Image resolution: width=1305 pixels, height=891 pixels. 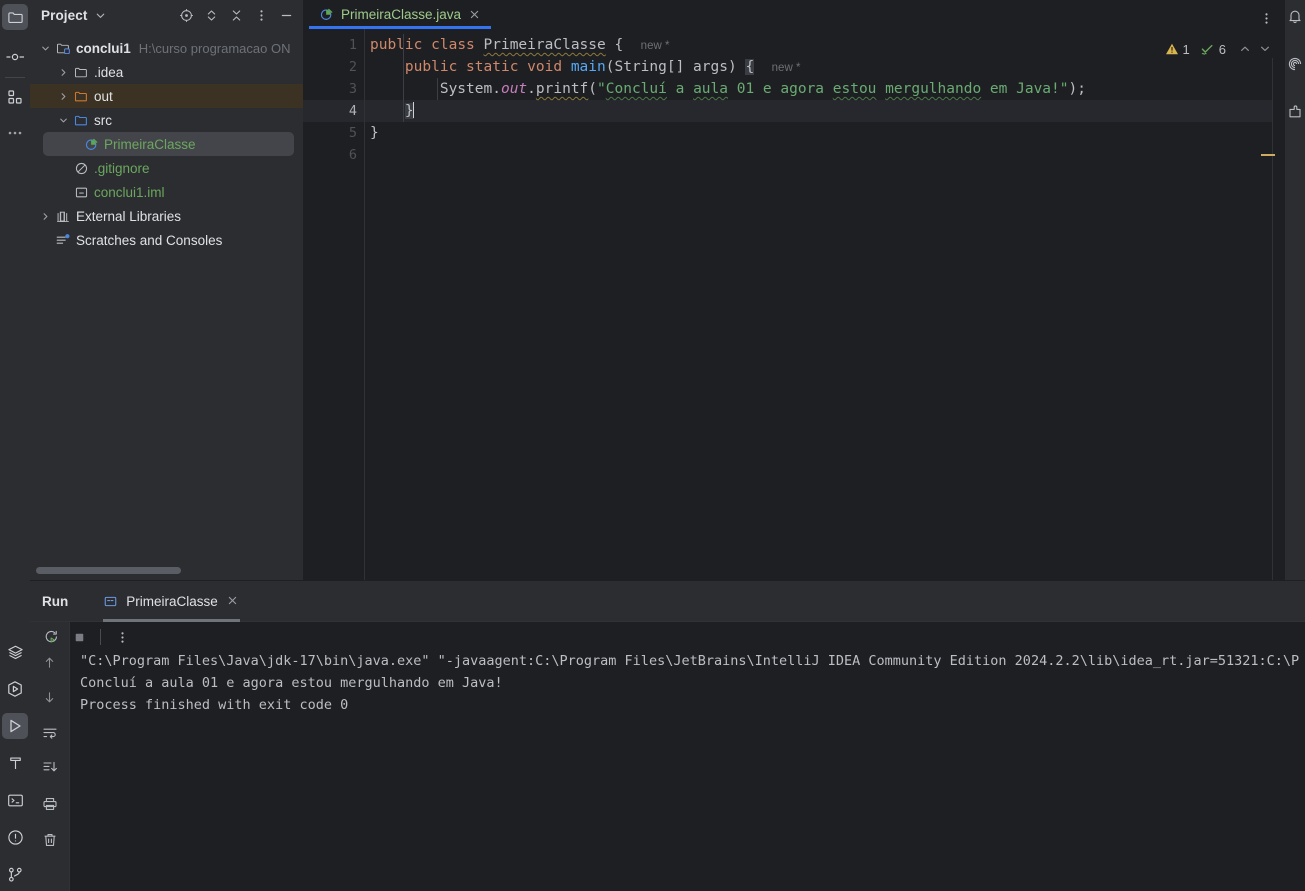 I want to click on tree-row-src: src, so click(x=166, y=120).